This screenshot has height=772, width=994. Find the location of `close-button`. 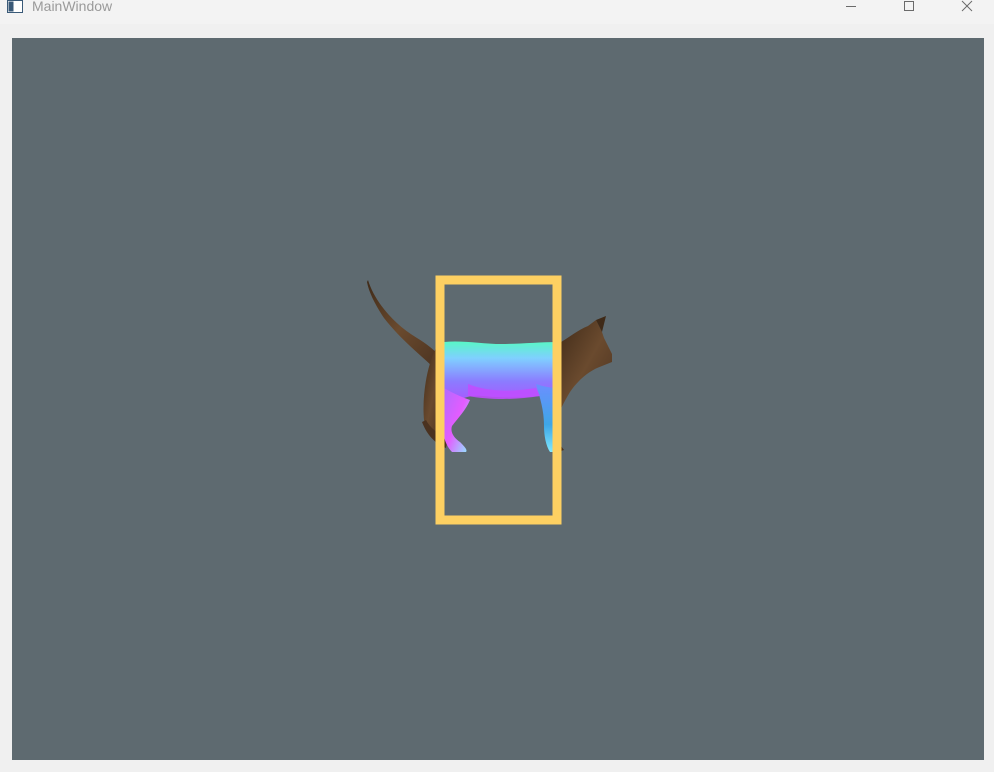

close-button is located at coordinates (967, 9).